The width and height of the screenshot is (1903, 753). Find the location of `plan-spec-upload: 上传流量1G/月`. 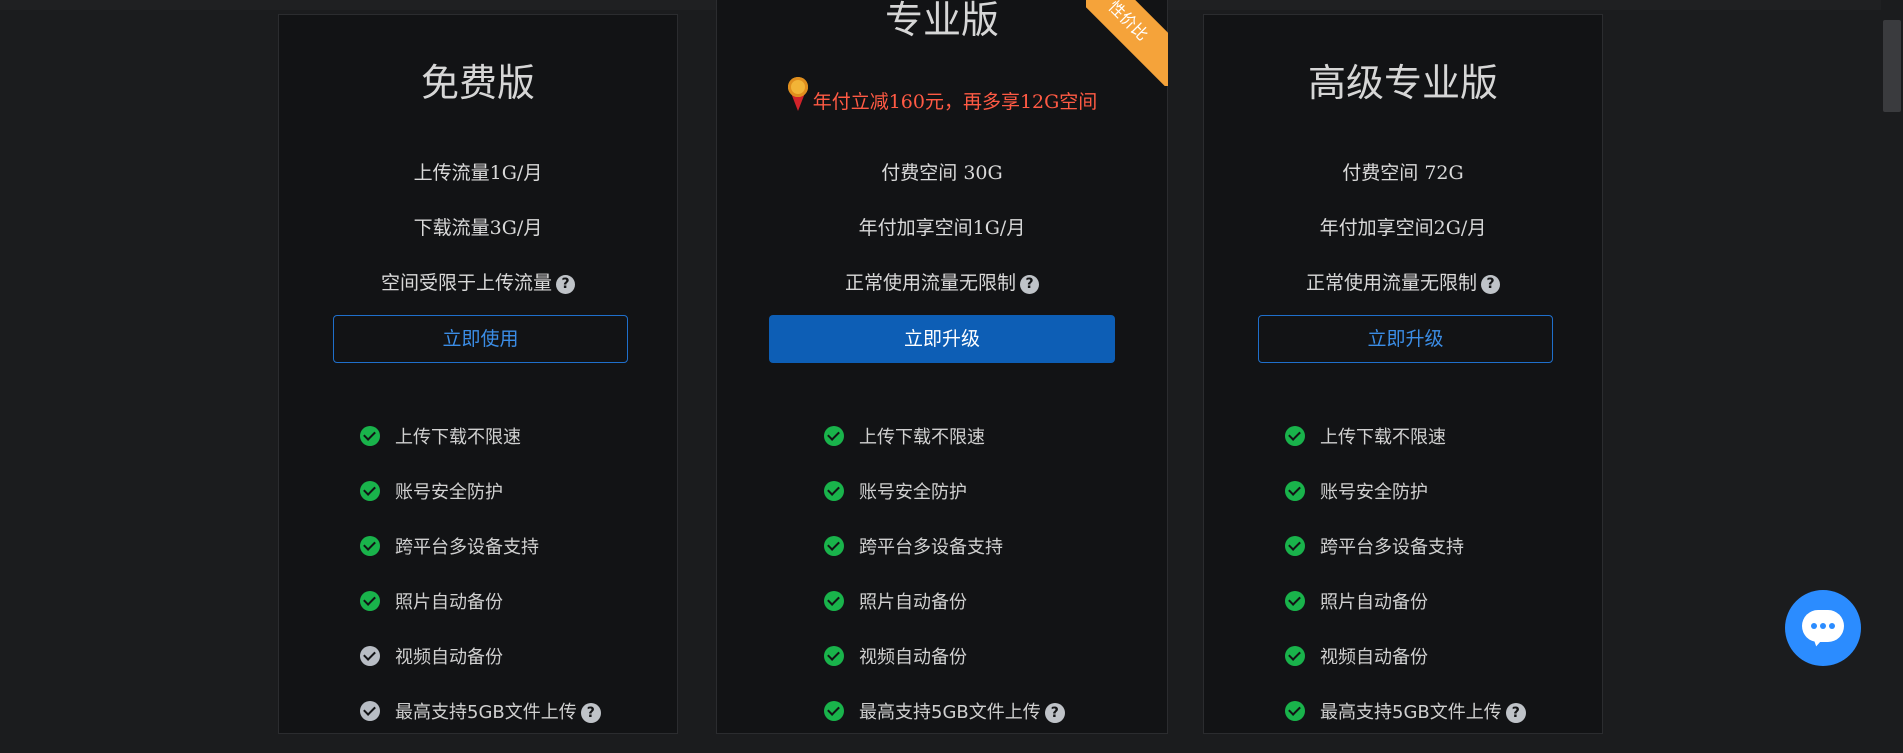

plan-spec-upload: 上传流量1G/月 is located at coordinates (478, 173).